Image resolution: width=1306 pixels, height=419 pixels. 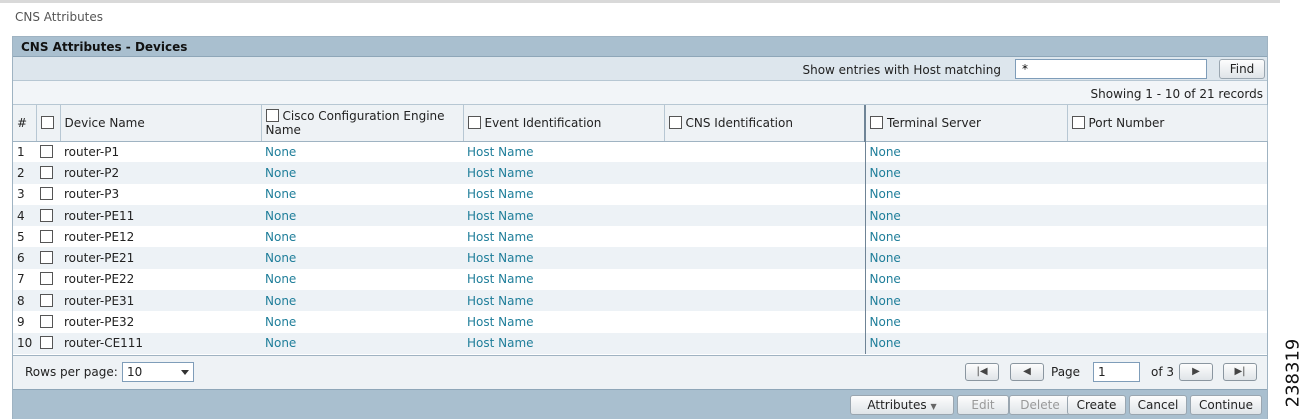 What do you see at coordinates (1078, 122) in the screenshot?
I see `port-number-checkbox` at bounding box center [1078, 122].